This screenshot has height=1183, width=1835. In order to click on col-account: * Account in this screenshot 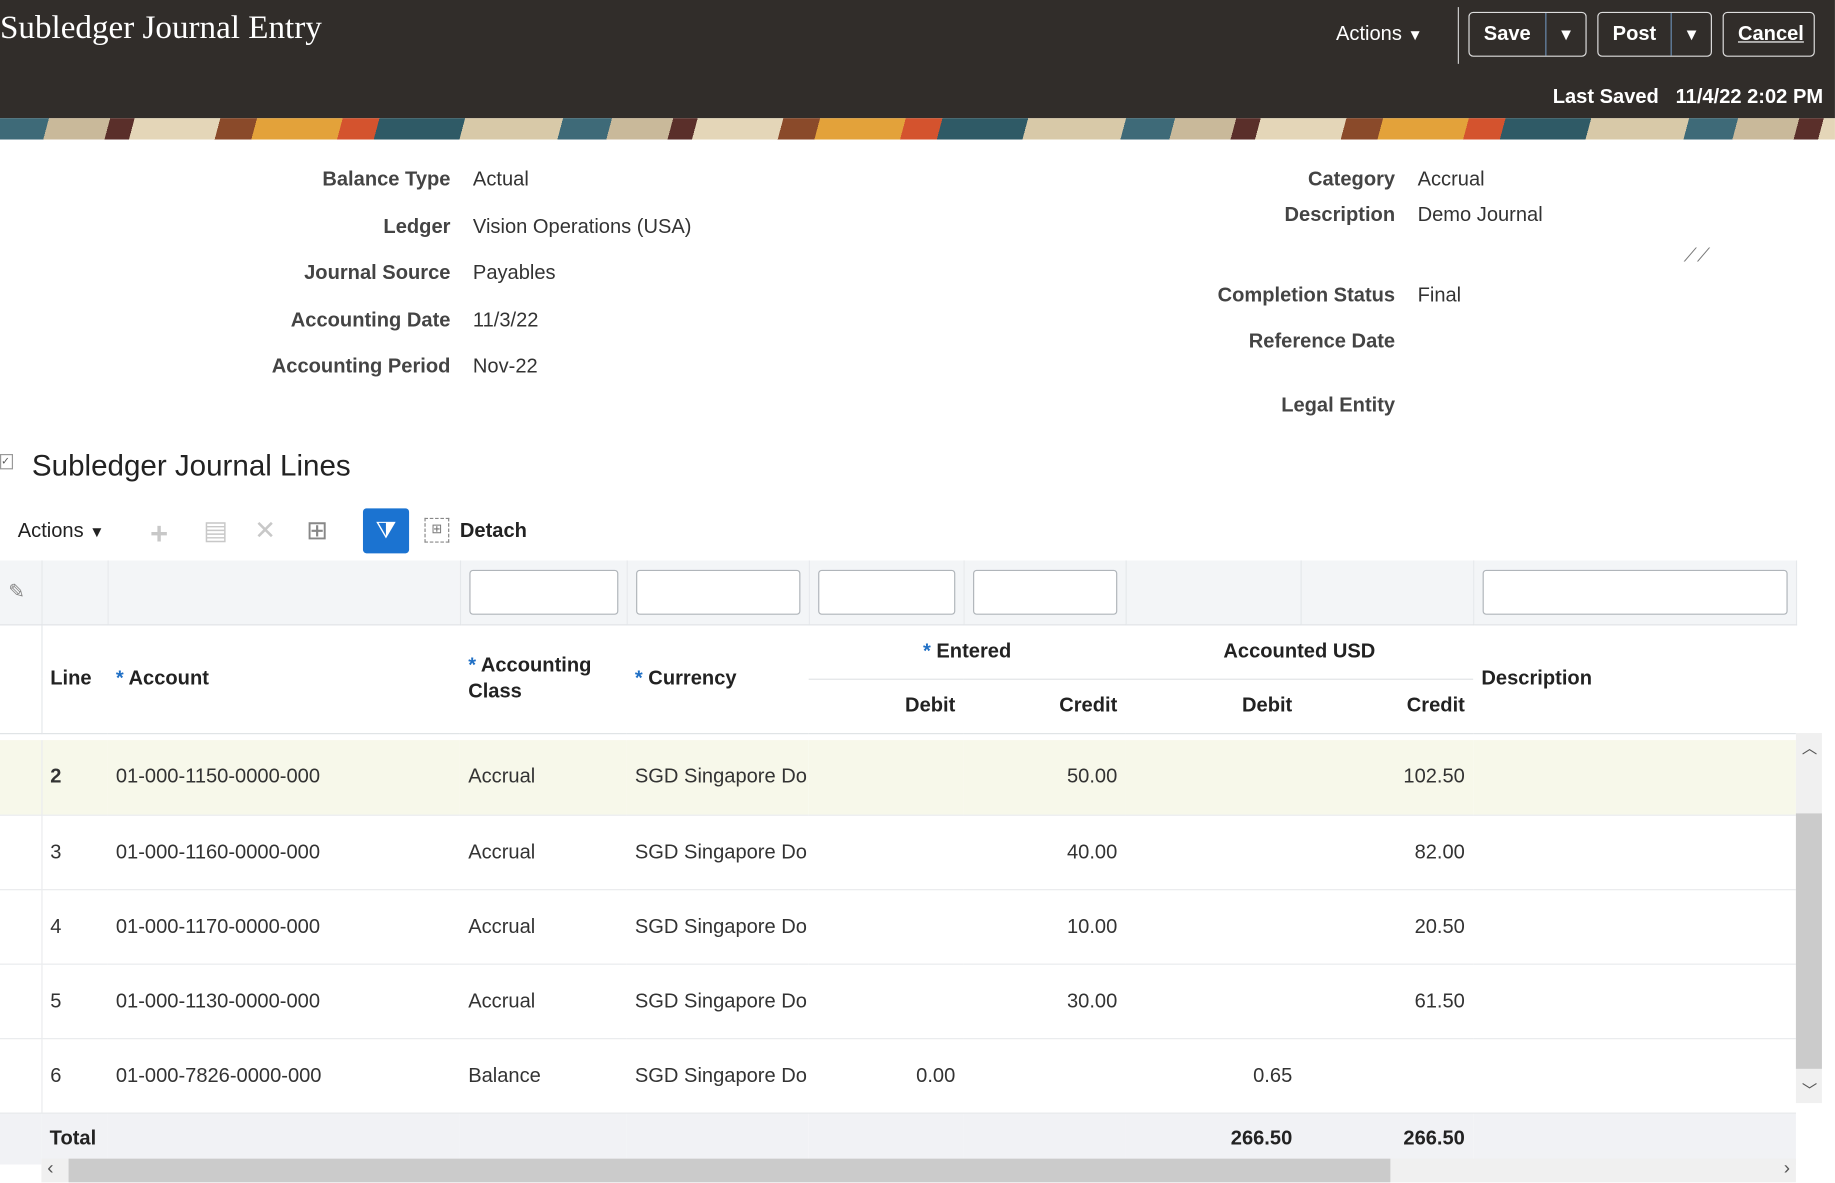, I will do `click(283, 679)`.